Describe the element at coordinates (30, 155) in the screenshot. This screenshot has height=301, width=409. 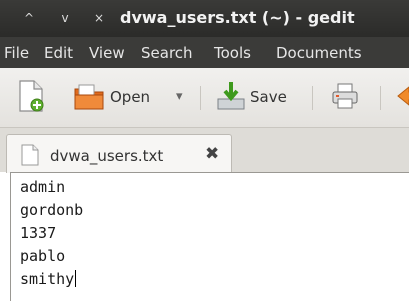
I see `text-document-icon` at that location.